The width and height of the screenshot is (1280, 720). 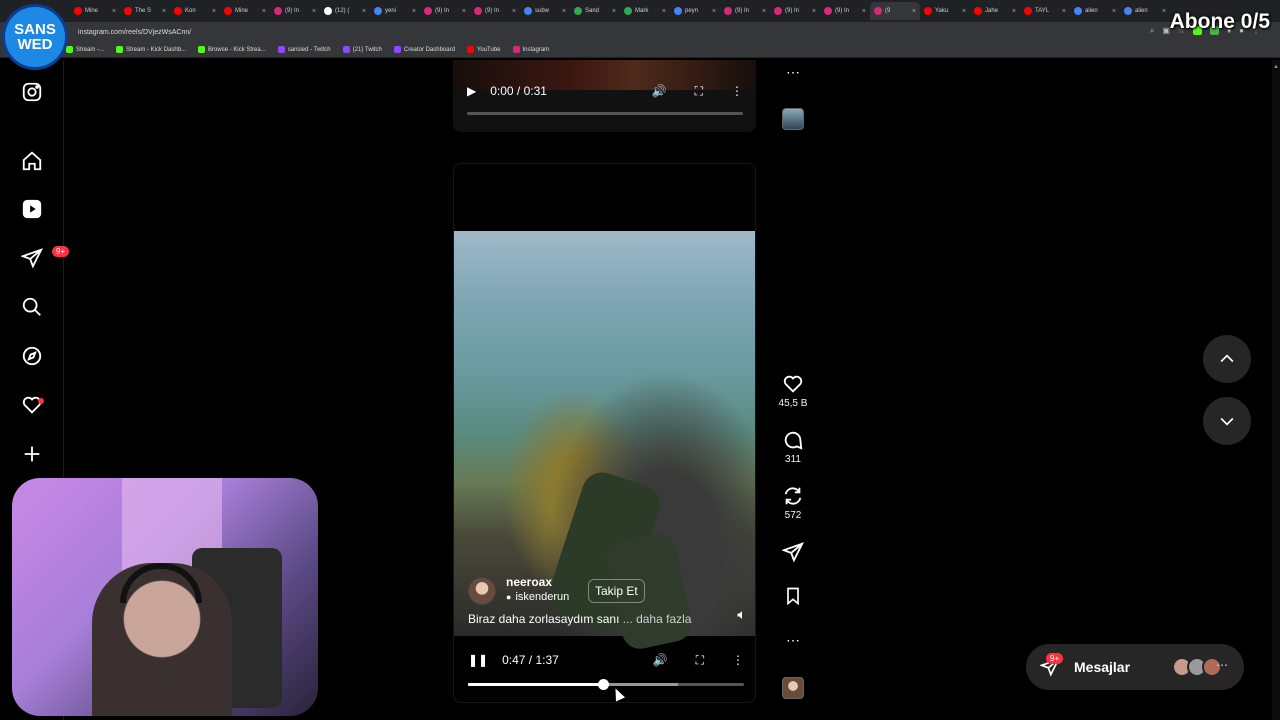 I want to click on follow-button: Takip Et, so click(x=616, y=591).